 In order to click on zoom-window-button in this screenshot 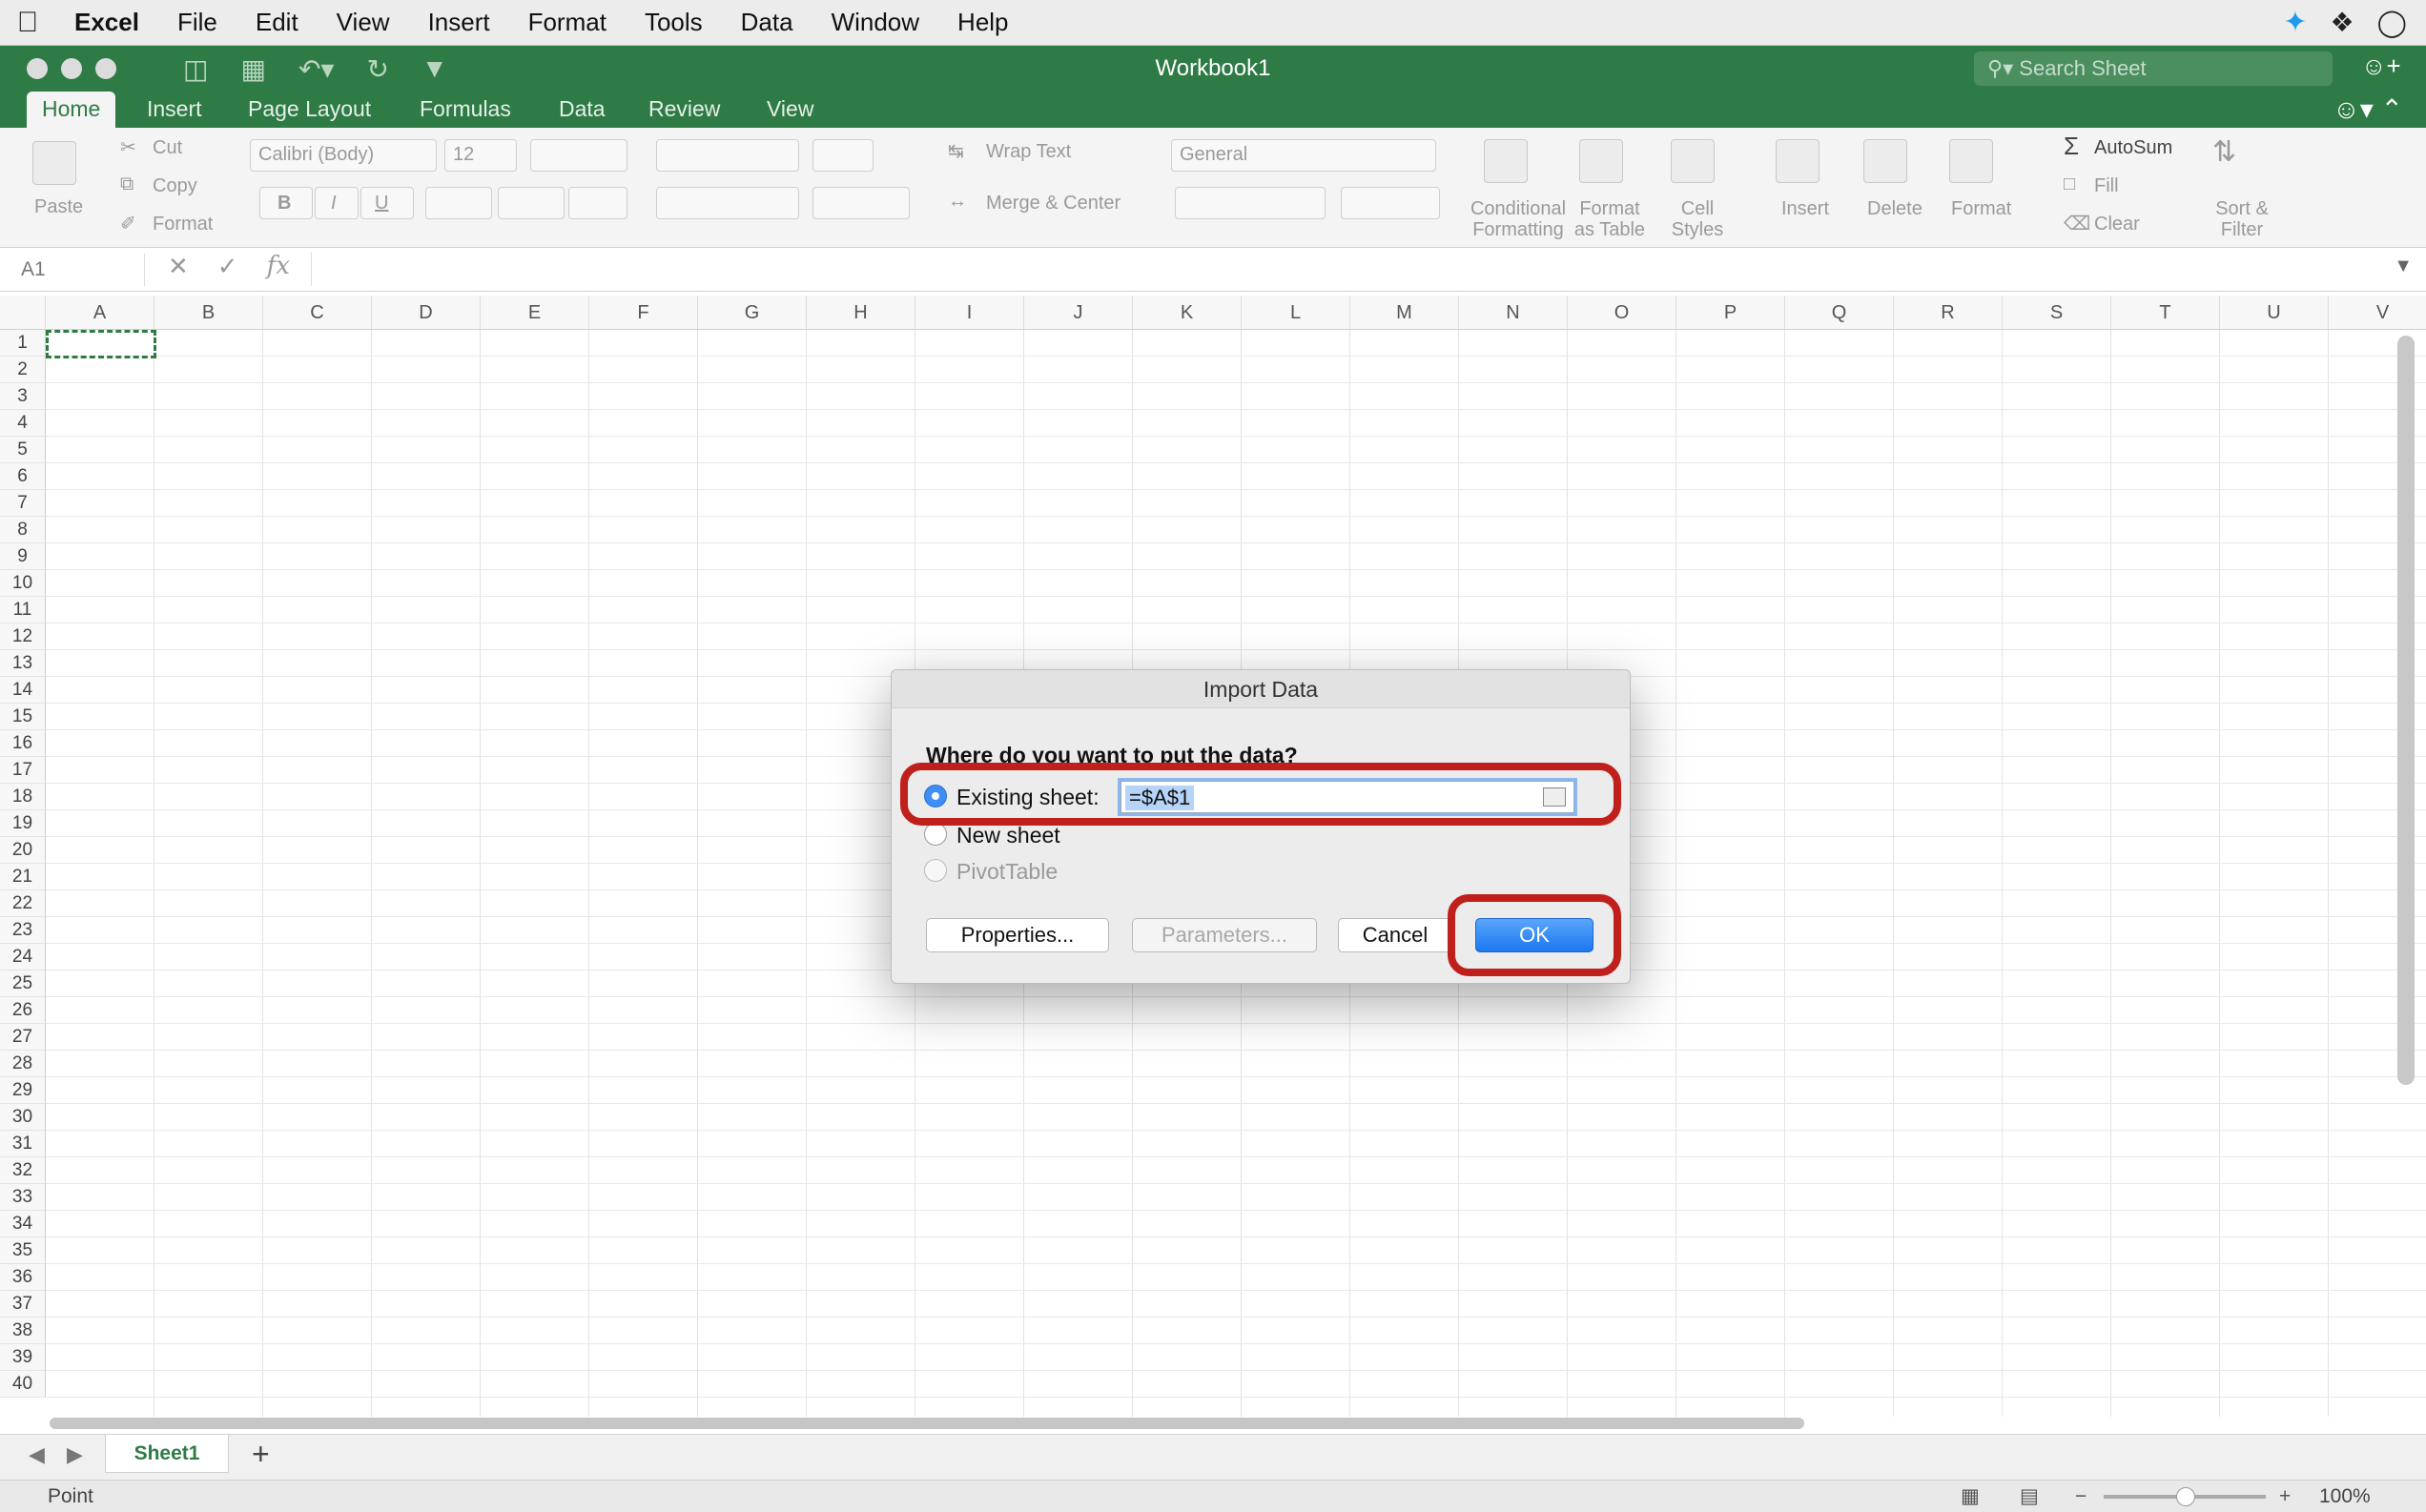, I will do `click(105, 68)`.